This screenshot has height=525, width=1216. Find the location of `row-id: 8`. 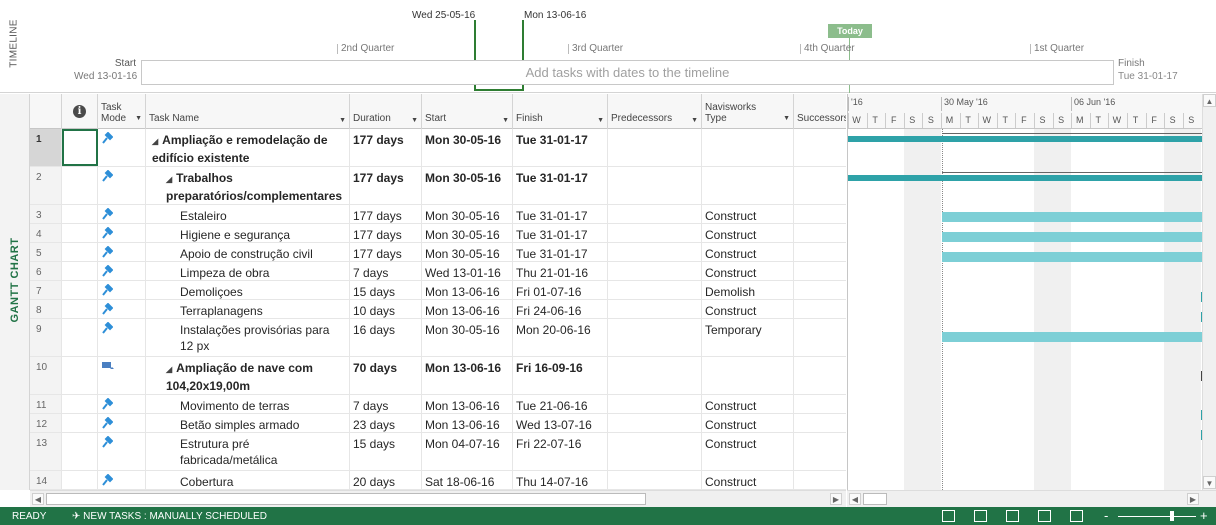

row-id: 8 is located at coordinates (46, 309).